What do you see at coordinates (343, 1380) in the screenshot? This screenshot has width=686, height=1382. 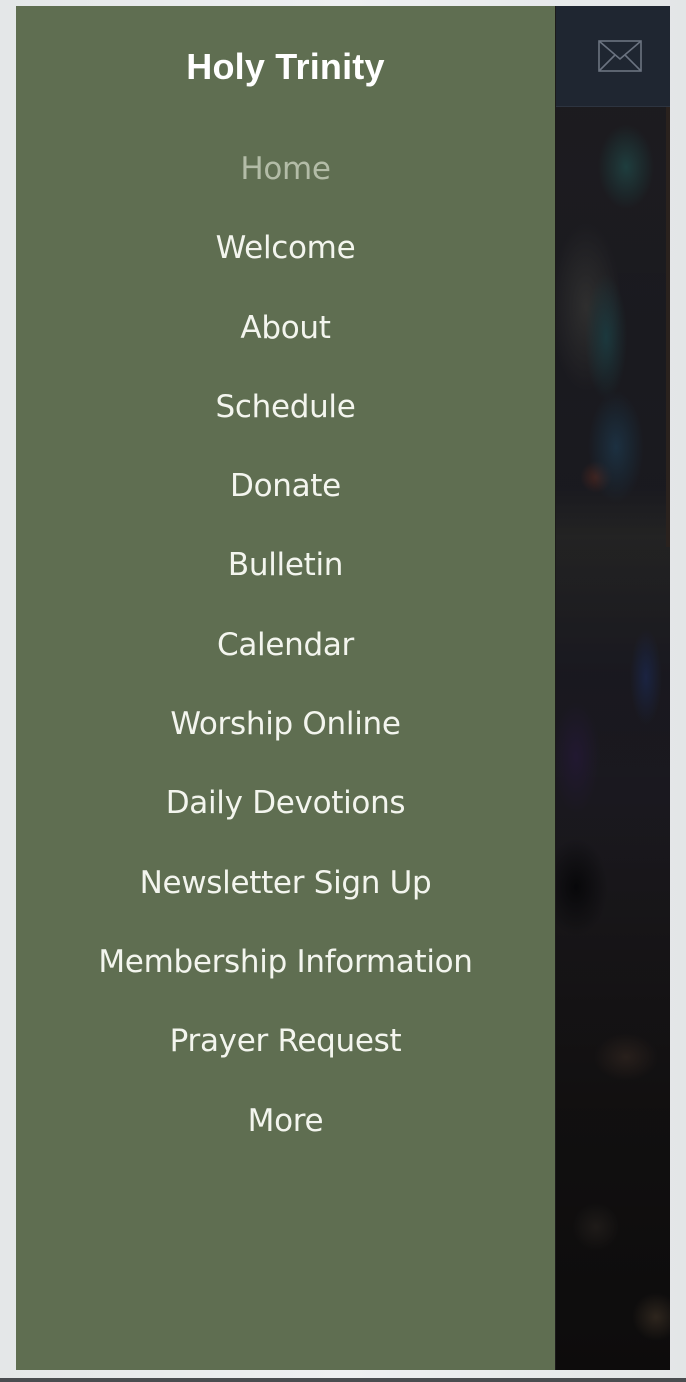 I see `device-bottom-edge` at bounding box center [343, 1380].